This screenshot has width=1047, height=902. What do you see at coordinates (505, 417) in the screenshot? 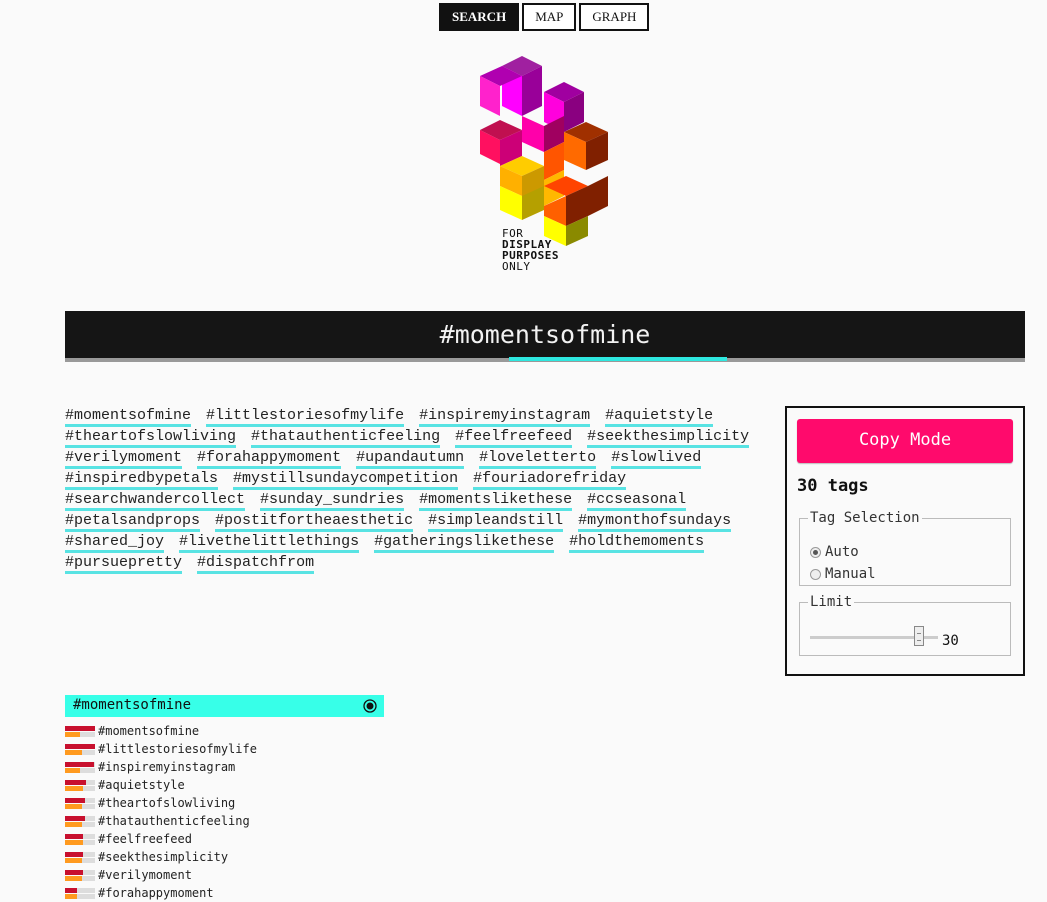
I see `hashtag-link: #inspiremyinstagram` at bounding box center [505, 417].